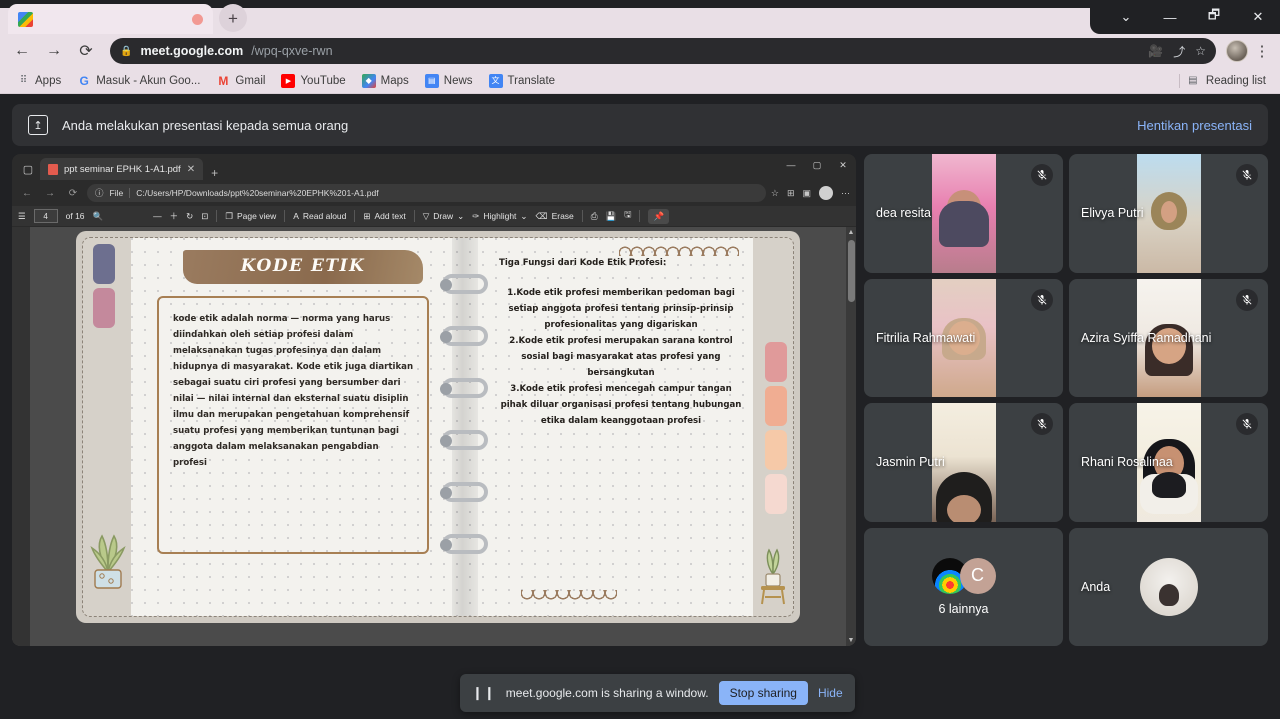 The height and width of the screenshot is (719, 1280). What do you see at coordinates (1262, 51) in the screenshot?
I see `chrome-menu-icon: ⋮` at bounding box center [1262, 51].